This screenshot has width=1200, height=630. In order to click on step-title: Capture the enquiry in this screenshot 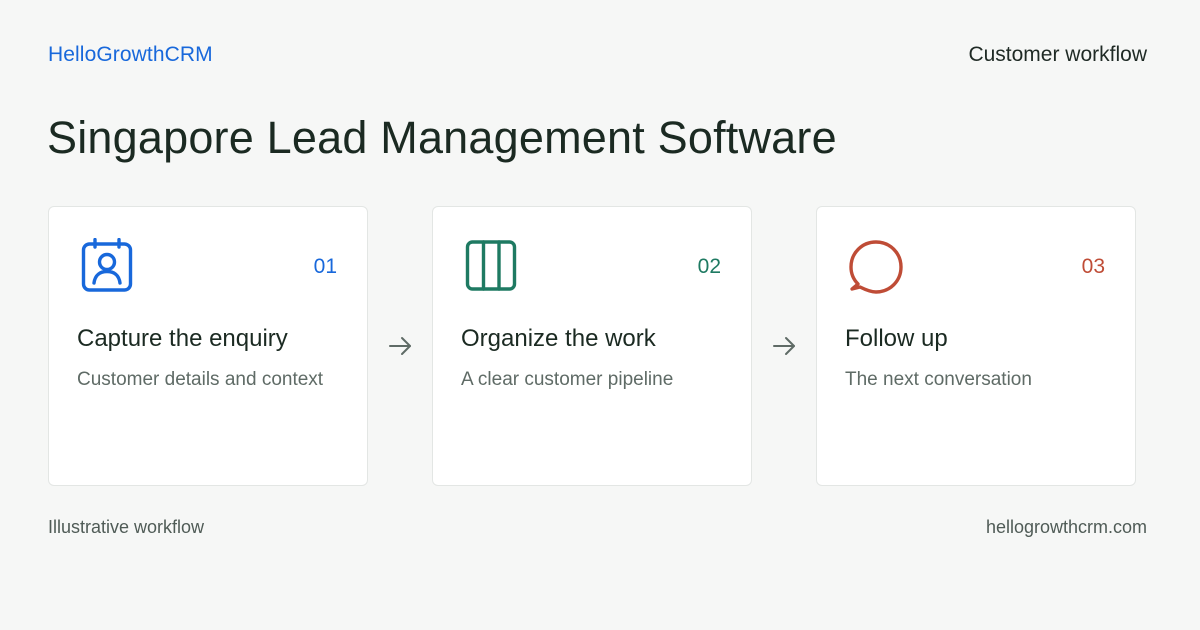, I will do `click(182, 338)`.